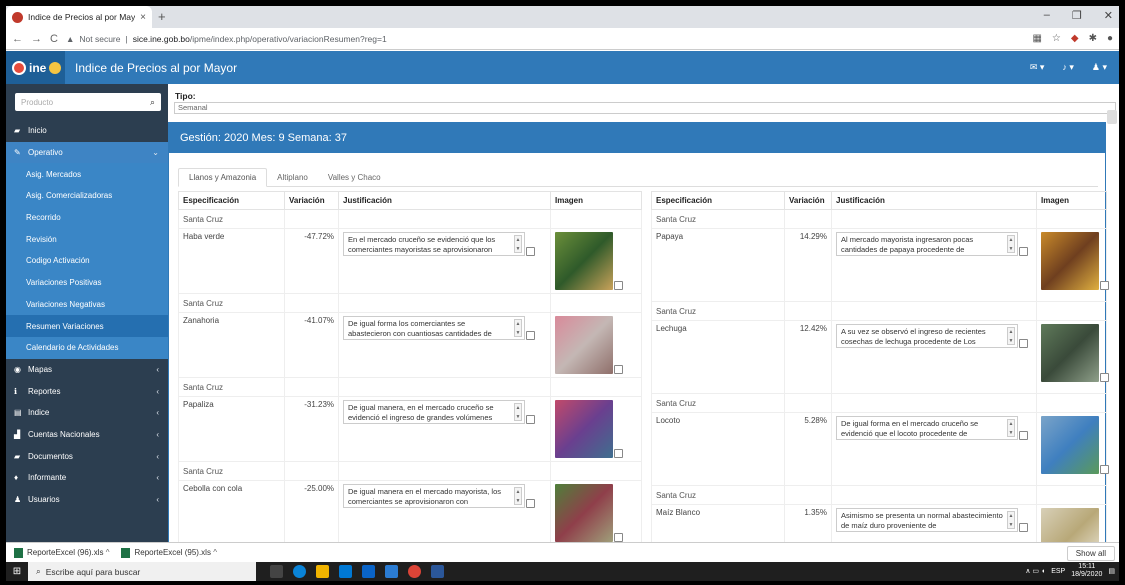 Image resolution: width=1125 pixels, height=585 pixels. I want to click on product-search-input, so click(85, 102).